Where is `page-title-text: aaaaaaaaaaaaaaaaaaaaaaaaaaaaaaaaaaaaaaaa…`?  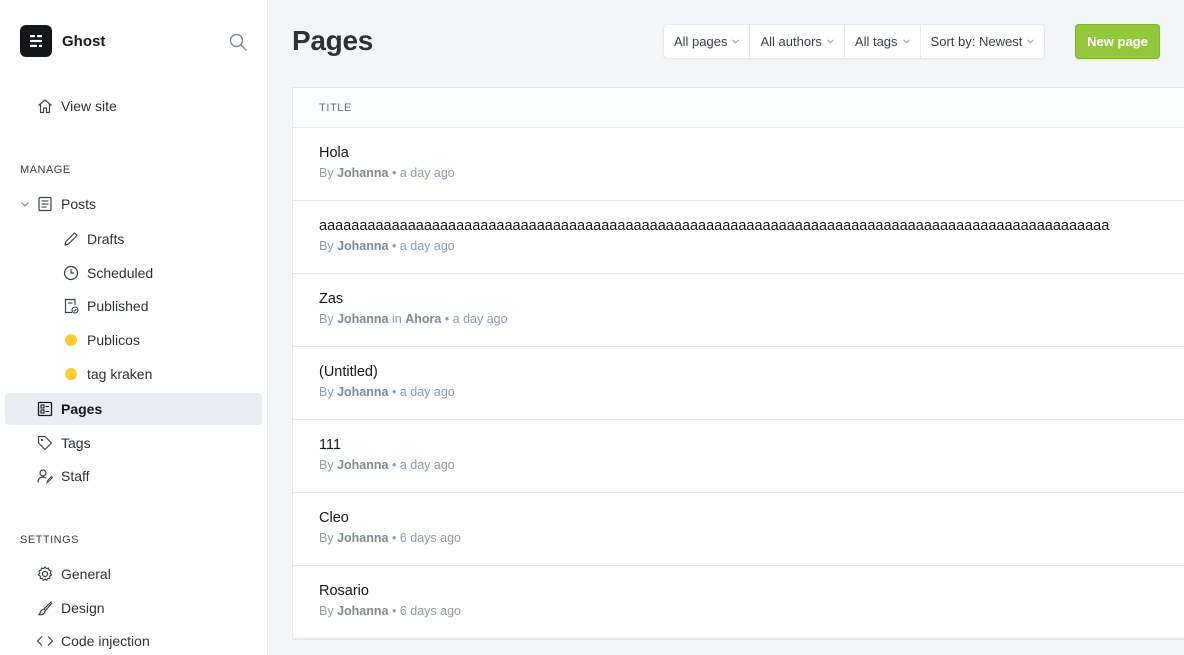 page-title-text: aaaaaaaaaaaaaaaaaaaaaaaaaaaaaaaaaaaaaaaa… is located at coordinates (714, 226).